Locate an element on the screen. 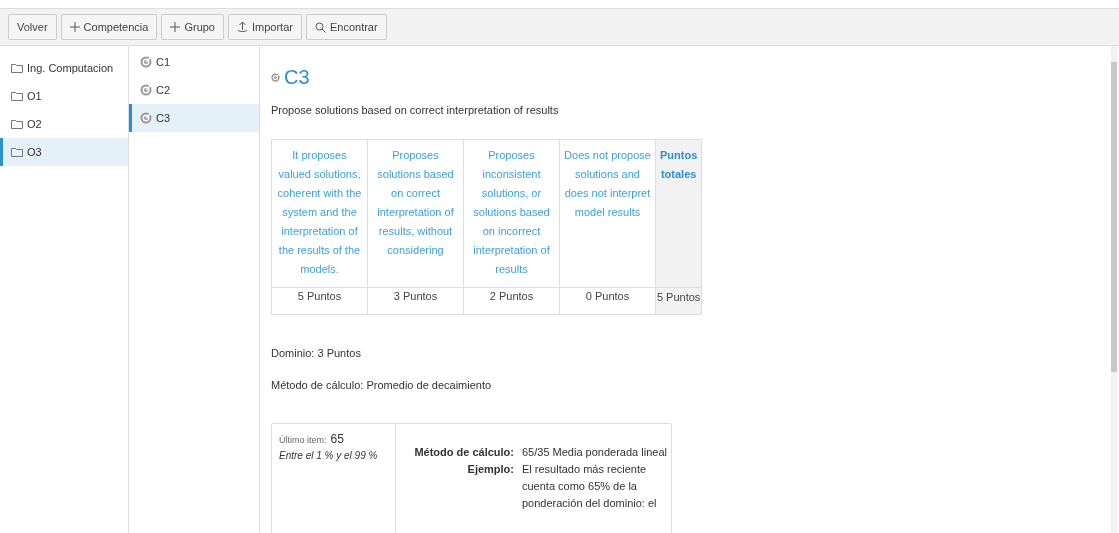  competency-item: C1 is located at coordinates (194, 62).